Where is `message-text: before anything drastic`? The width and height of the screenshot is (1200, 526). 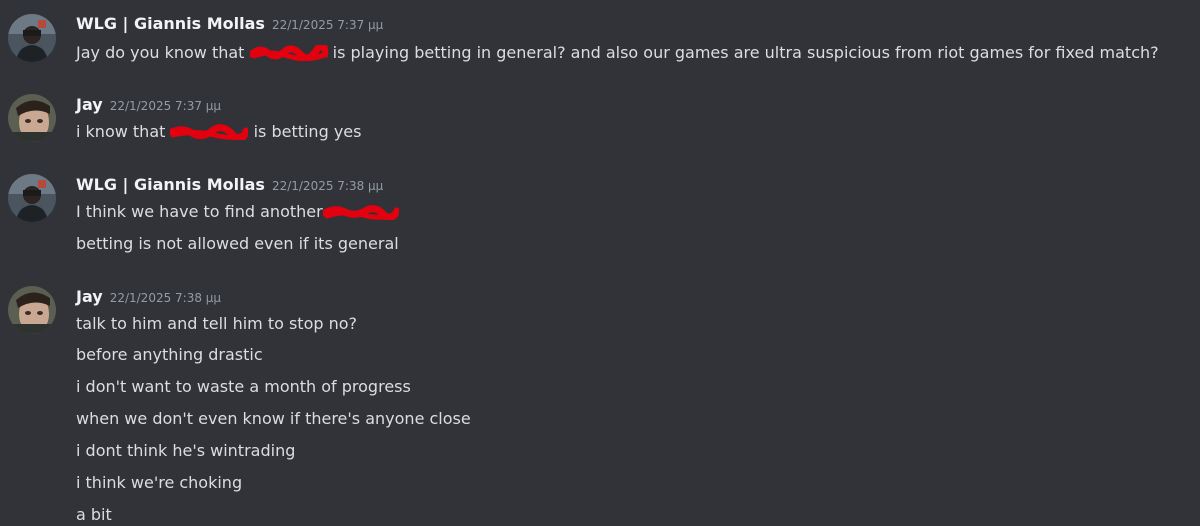 message-text: before anything drastic is located at coordinates (169, 354).